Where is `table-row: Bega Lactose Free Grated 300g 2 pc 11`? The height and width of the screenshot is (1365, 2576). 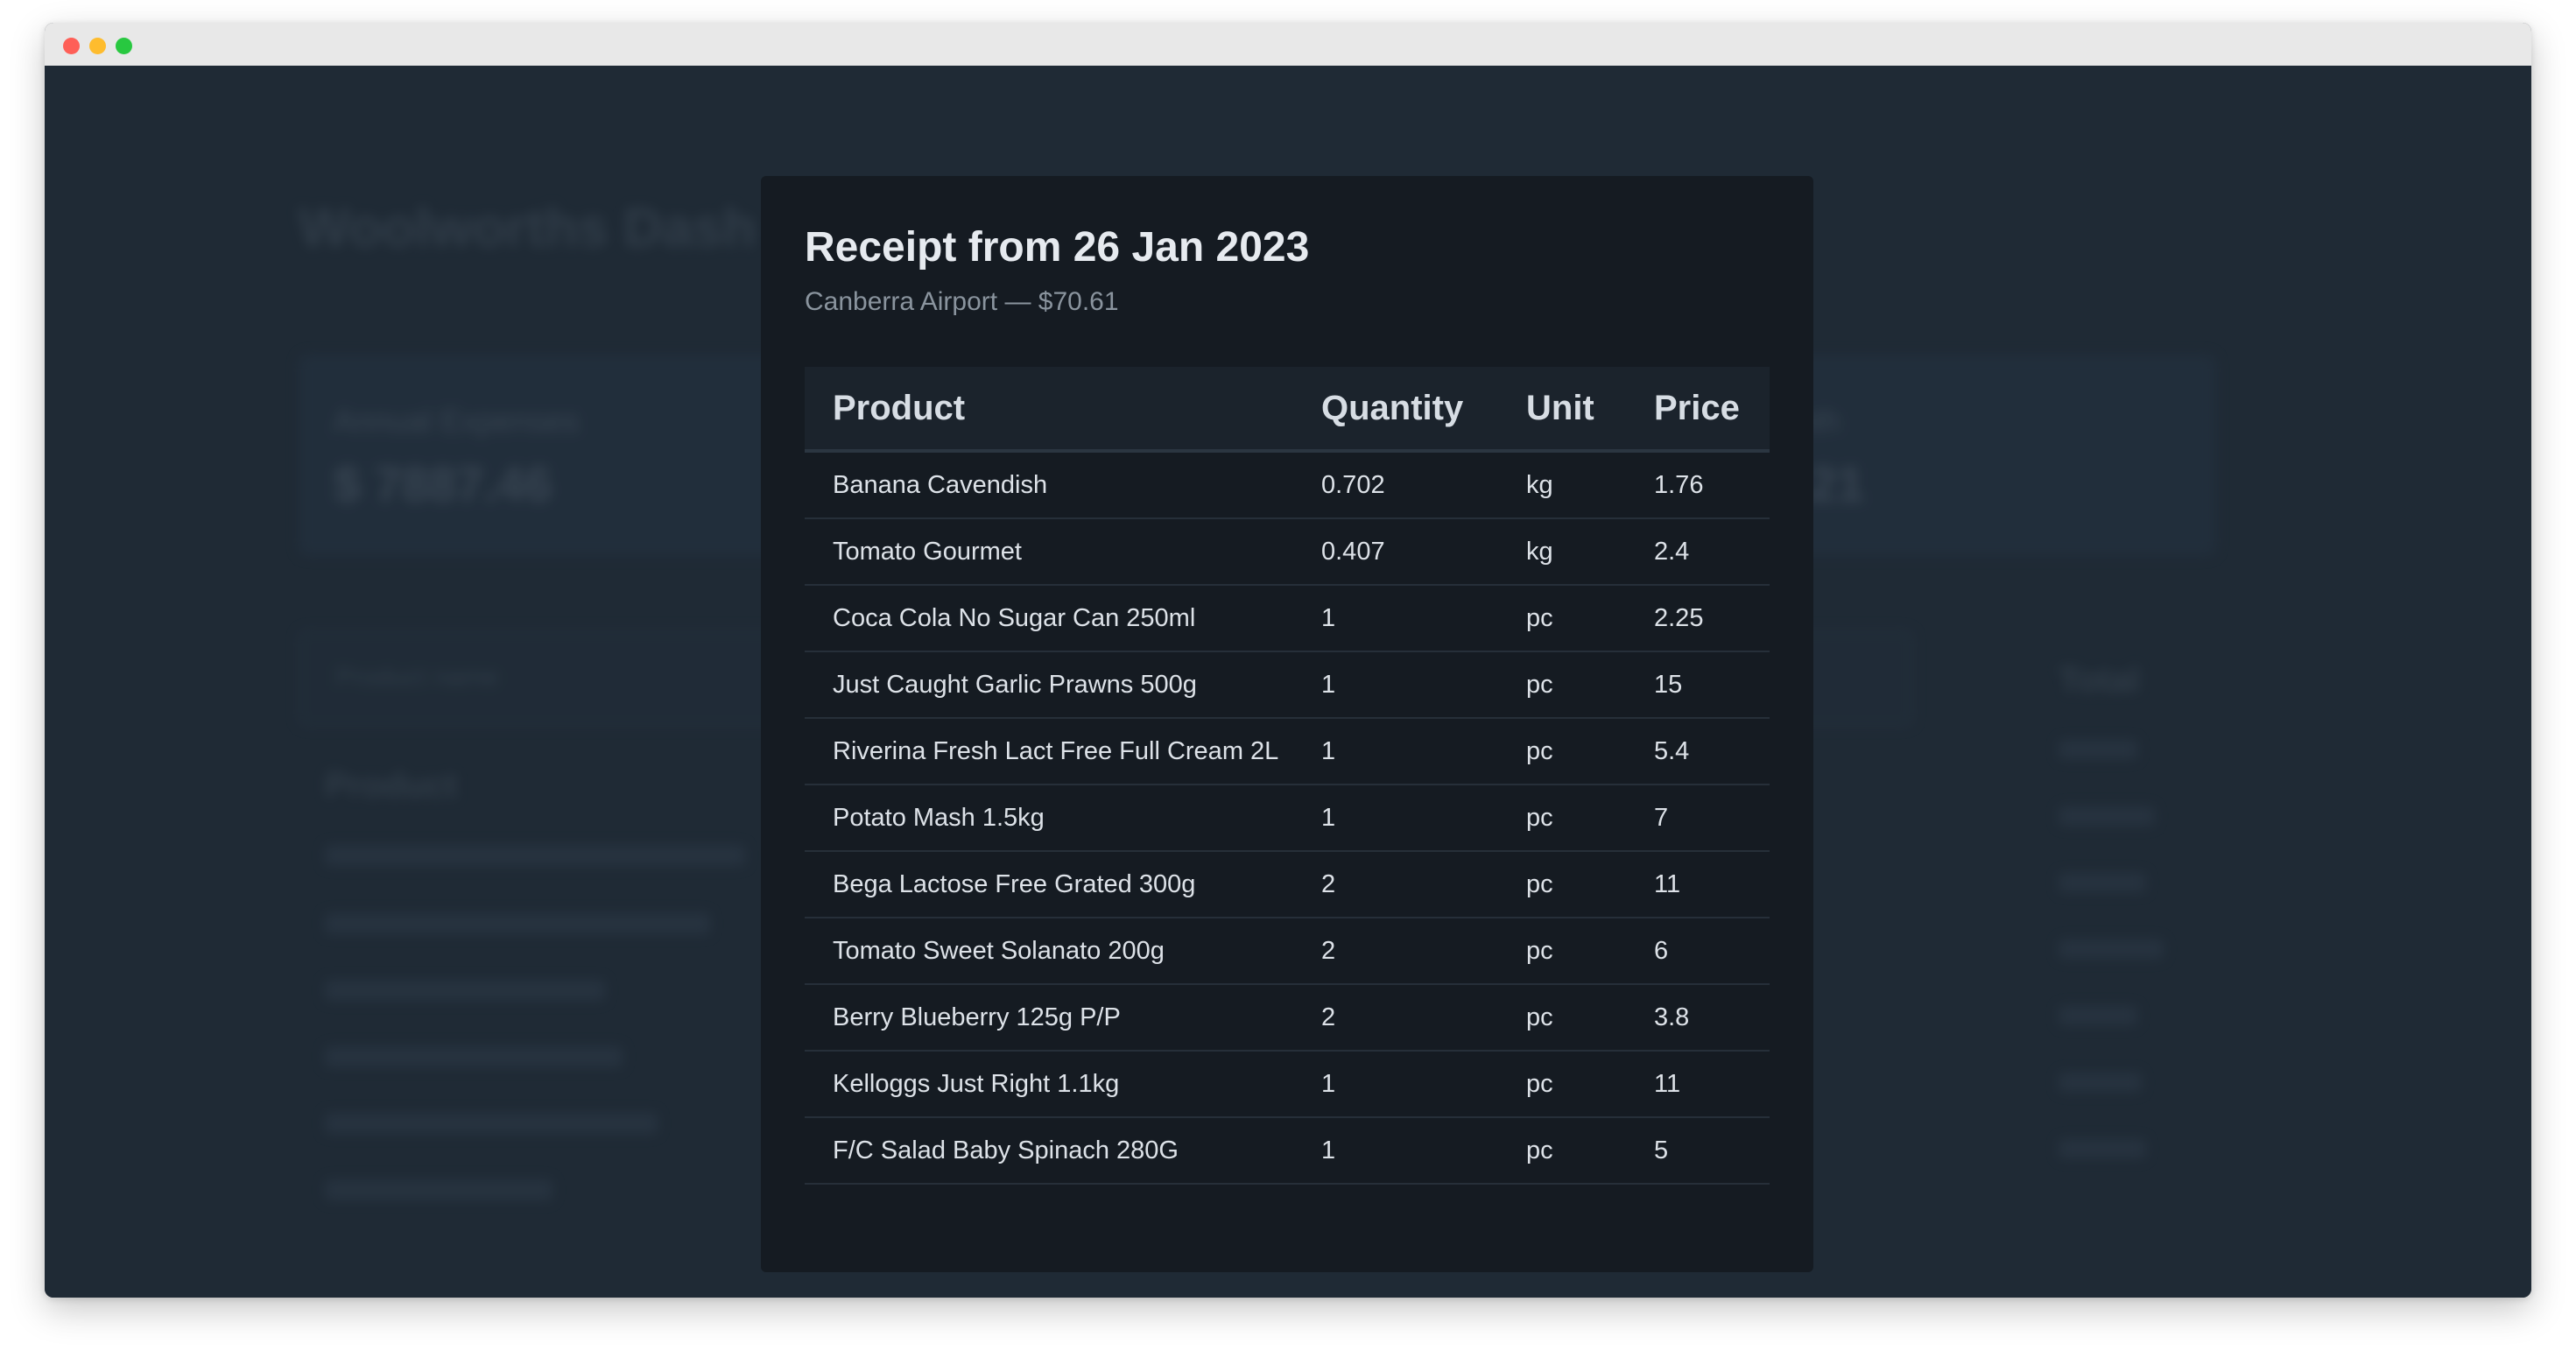 table-row: Bega Lactose Free Grated 300g 2 pc 11 is located at coordinates (1287, 884).